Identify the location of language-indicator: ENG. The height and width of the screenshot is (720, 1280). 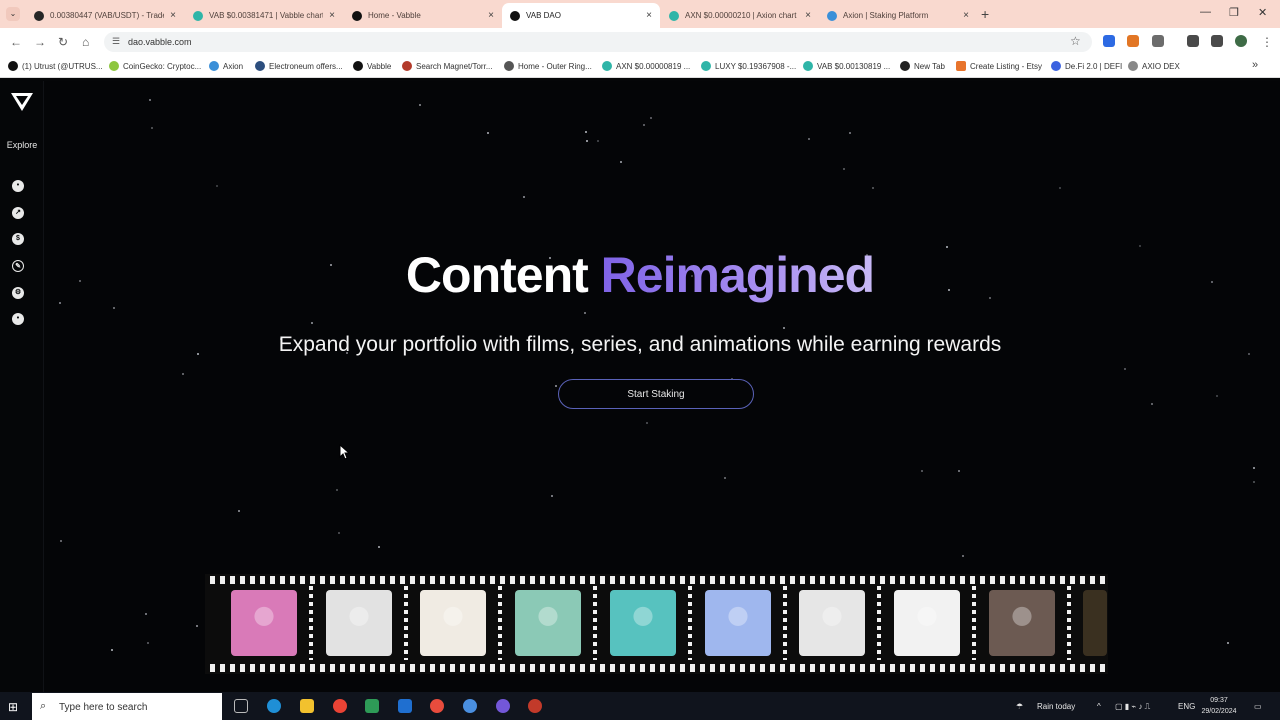
(1186, 706).